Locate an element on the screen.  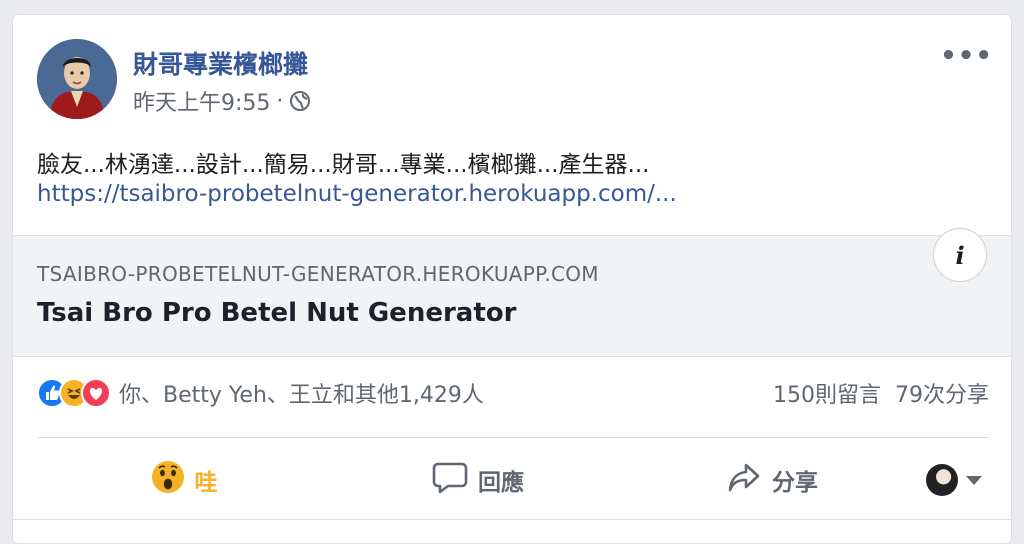
comment-button: 回應 is located at coordinates (478, 480).